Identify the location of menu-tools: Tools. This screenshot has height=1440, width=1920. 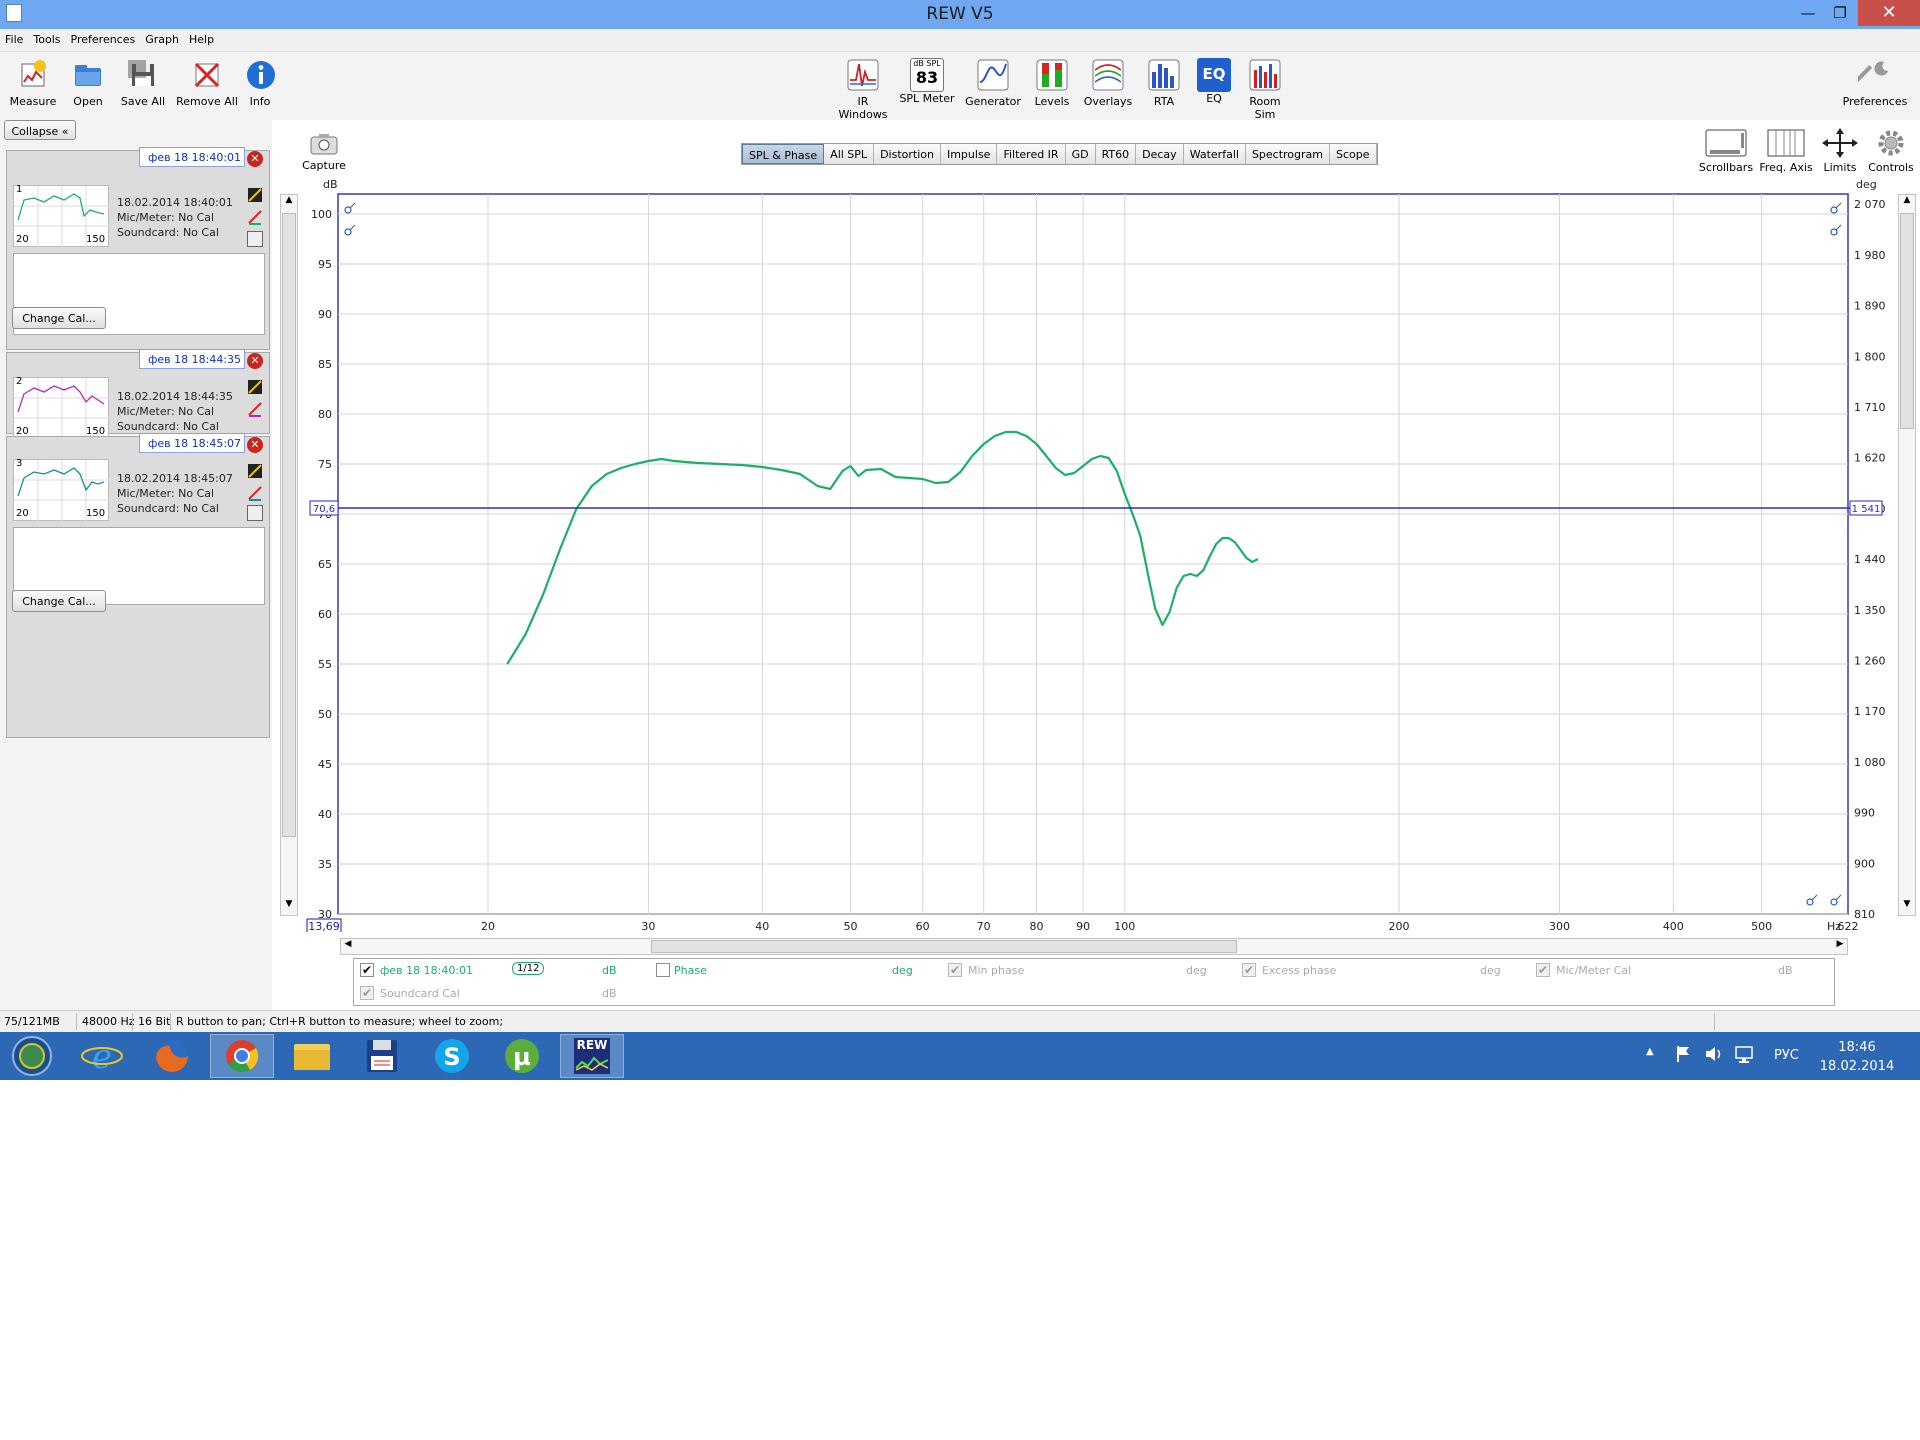
(46, 37).